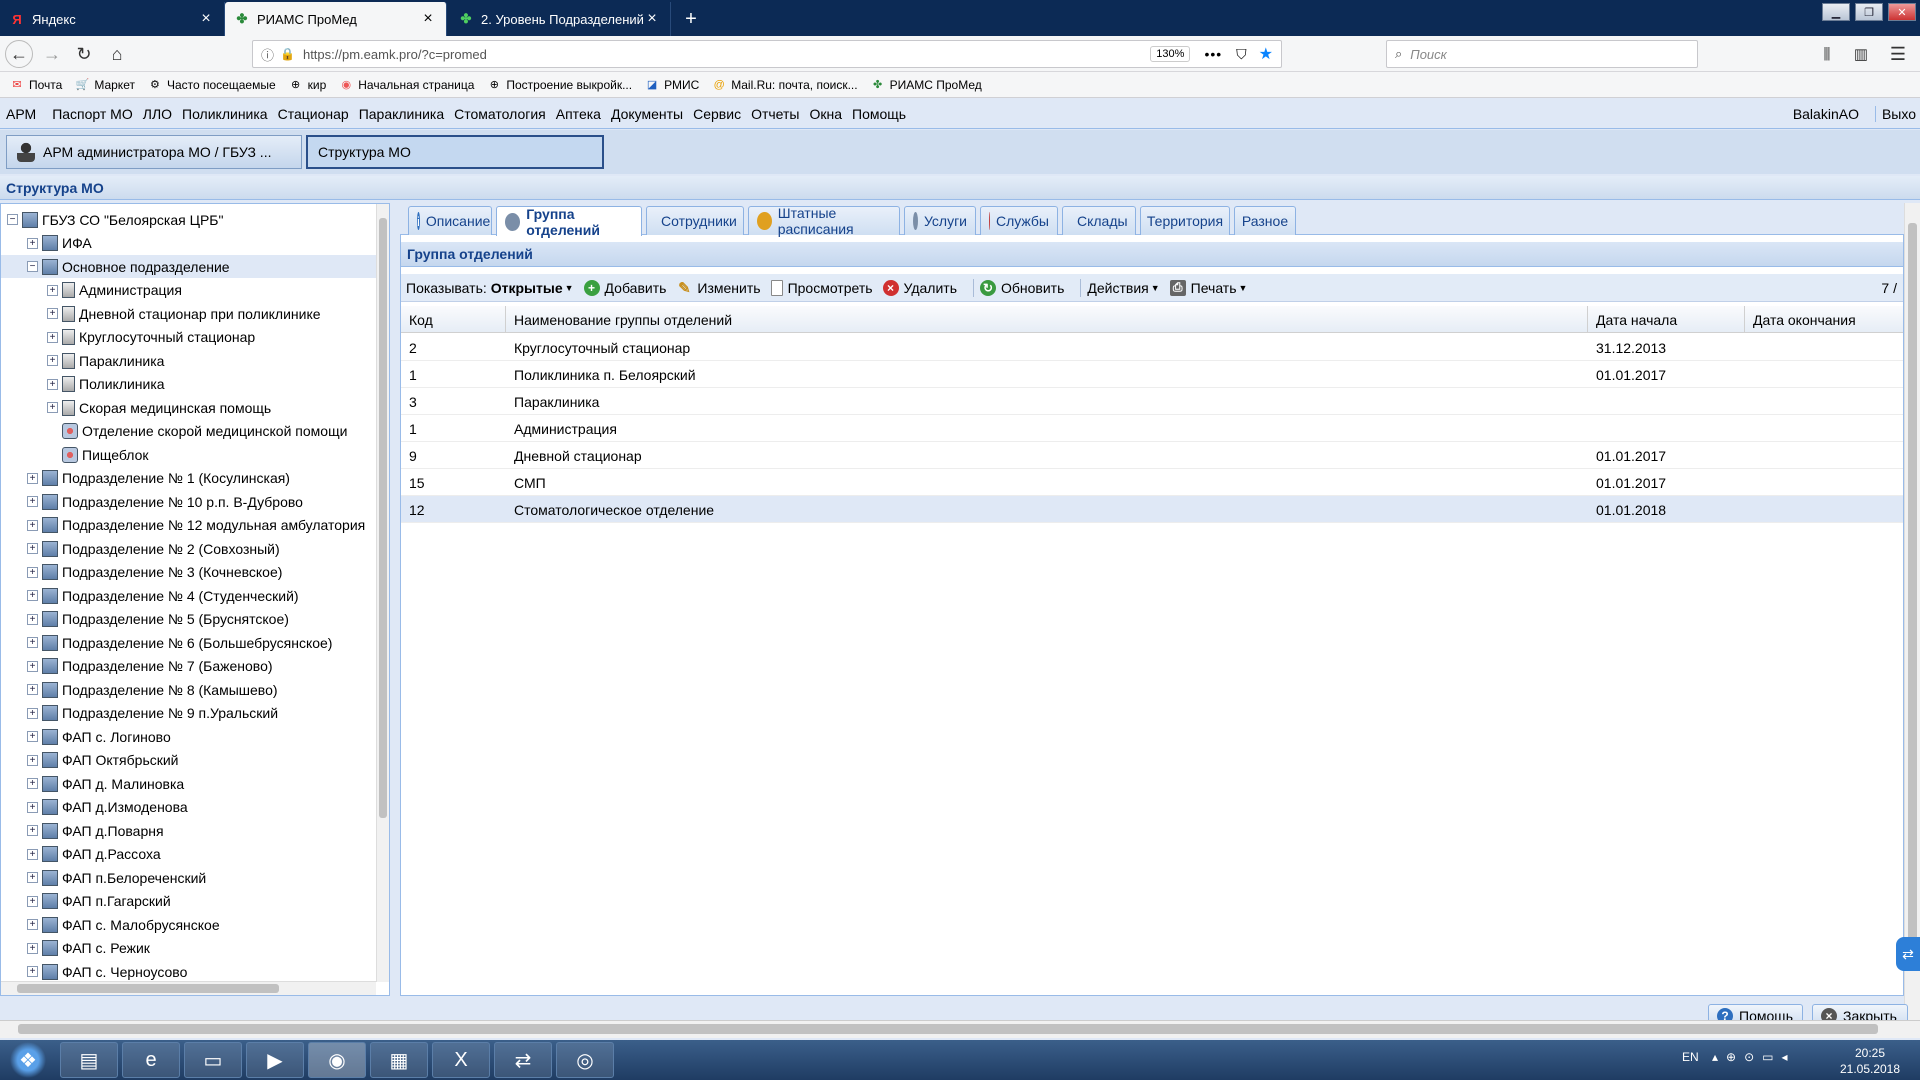 This screenshot has width=1920, height=1080. Describe the element at coordinates (1099, 220) in the screenshot. I see `detail-tab: Склады` at that location.